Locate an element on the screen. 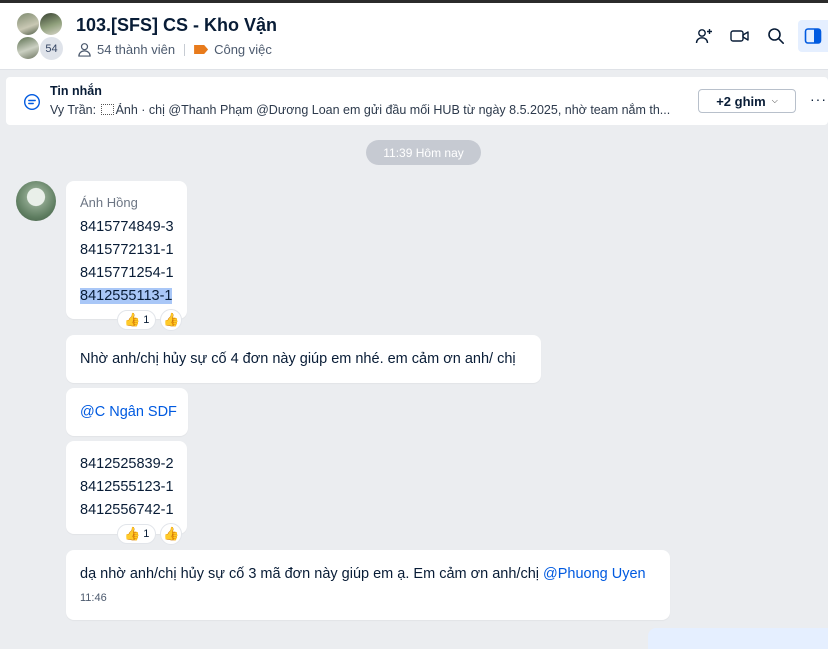  message-bubble: @C Ngân SDF is located at coordinates (127, 412).